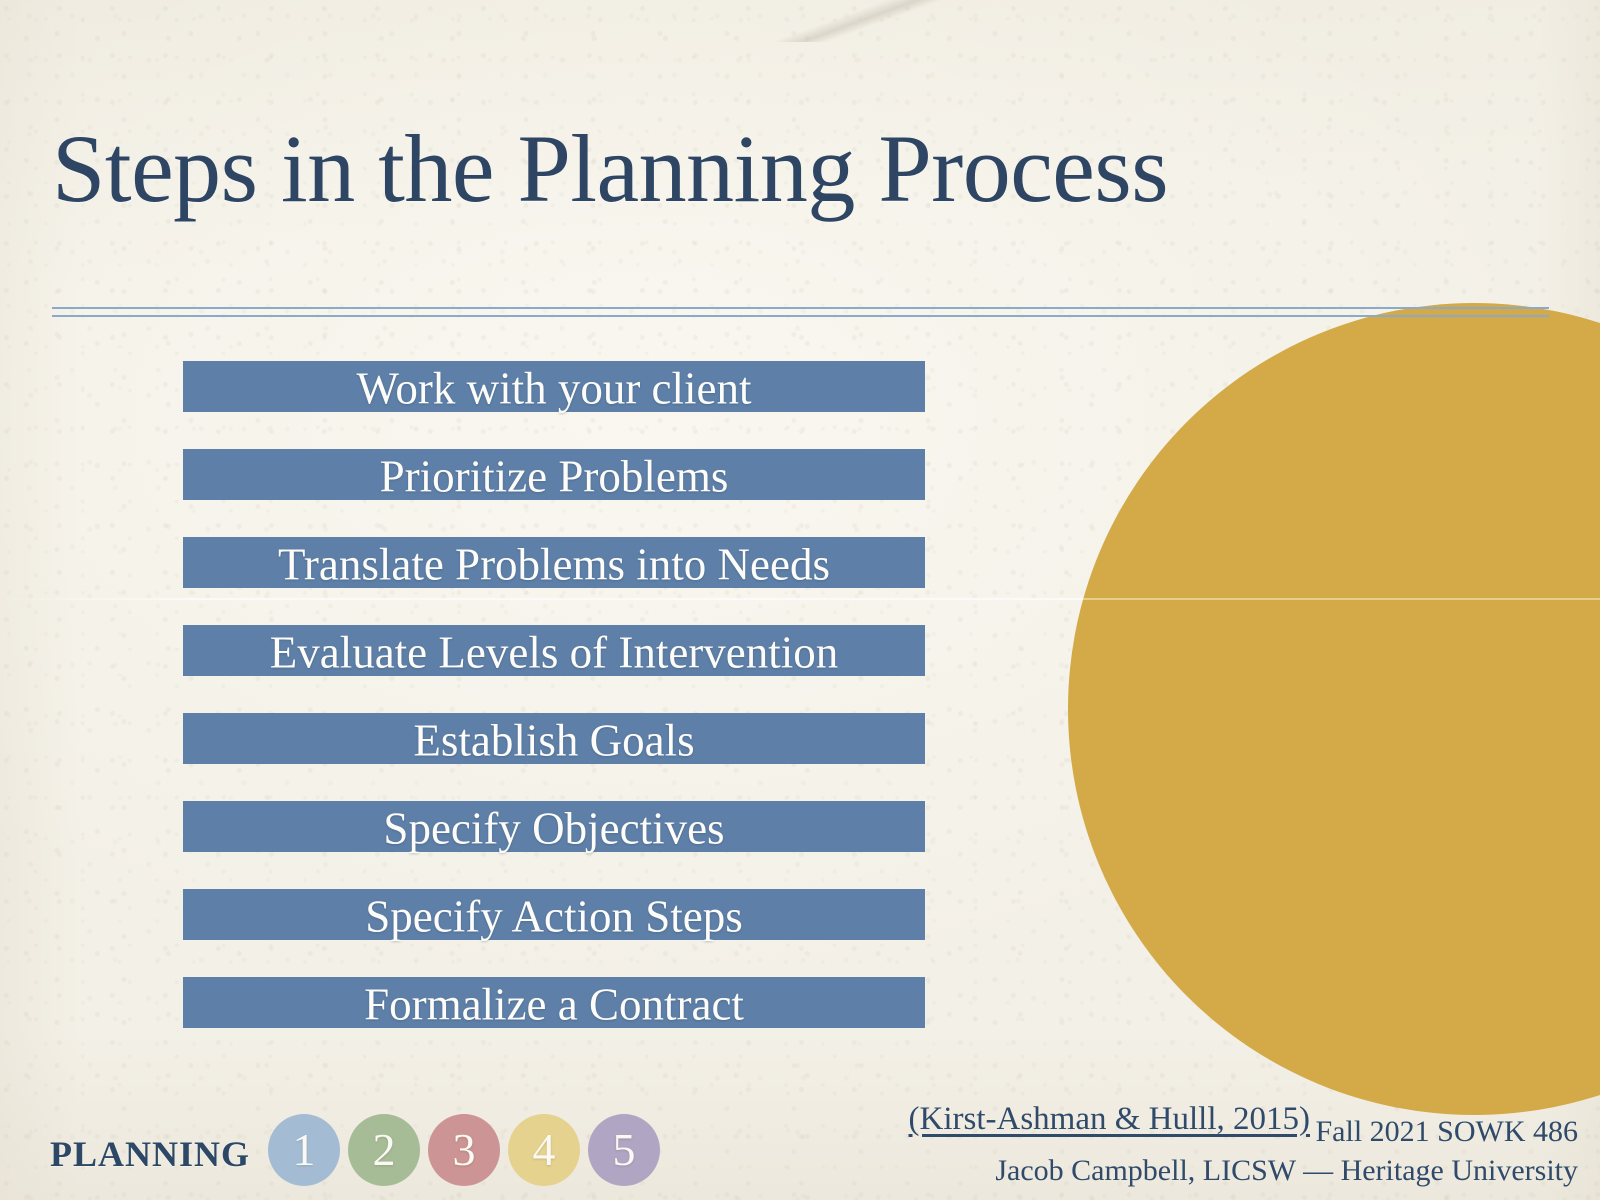 The width and height of the screenshot is (1600, 1200). I want to click on paper-crease-top, so click(860, 21).